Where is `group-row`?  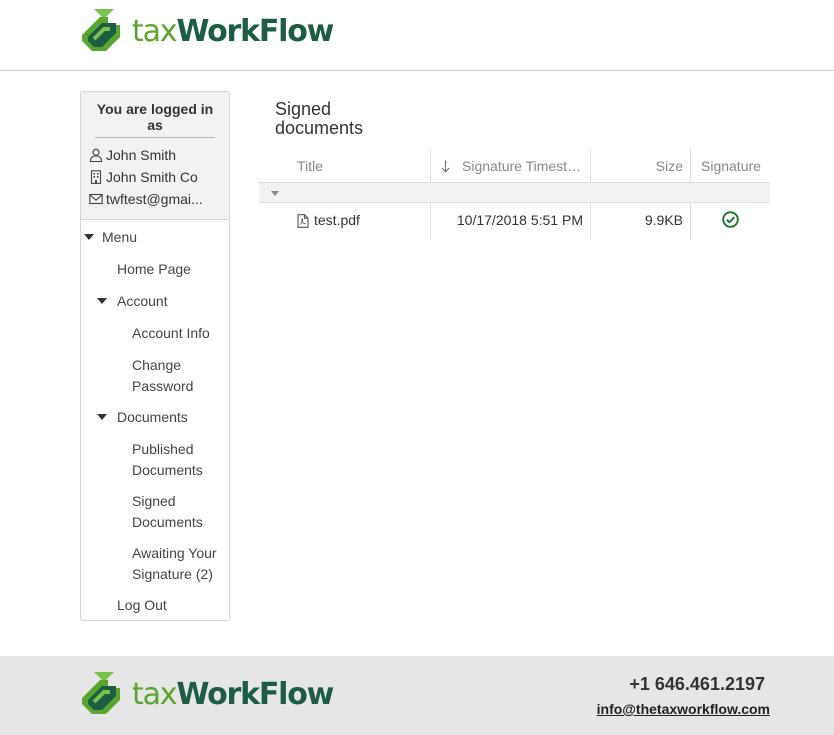 group-row is located at coordinates (514, 193).